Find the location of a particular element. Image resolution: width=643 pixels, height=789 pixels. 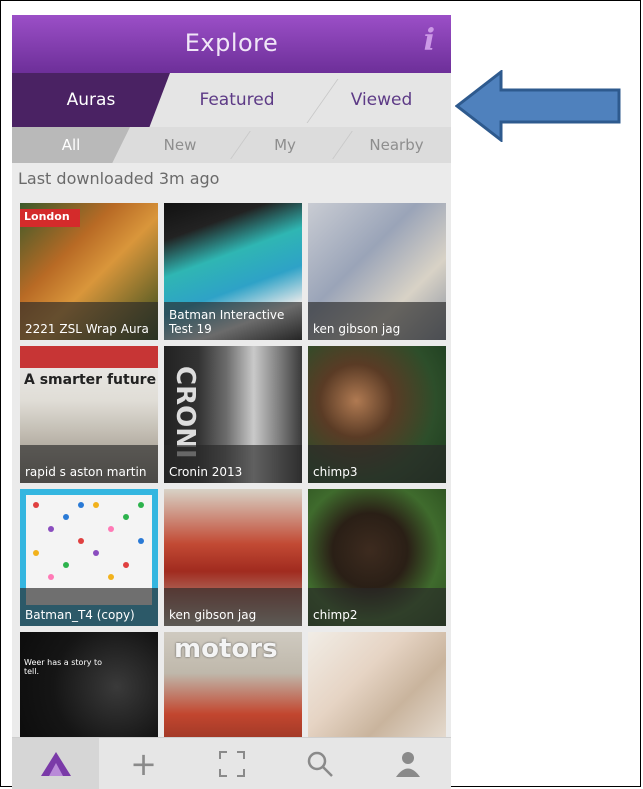

aura-logo-icon is located at coordinates (55, 764).